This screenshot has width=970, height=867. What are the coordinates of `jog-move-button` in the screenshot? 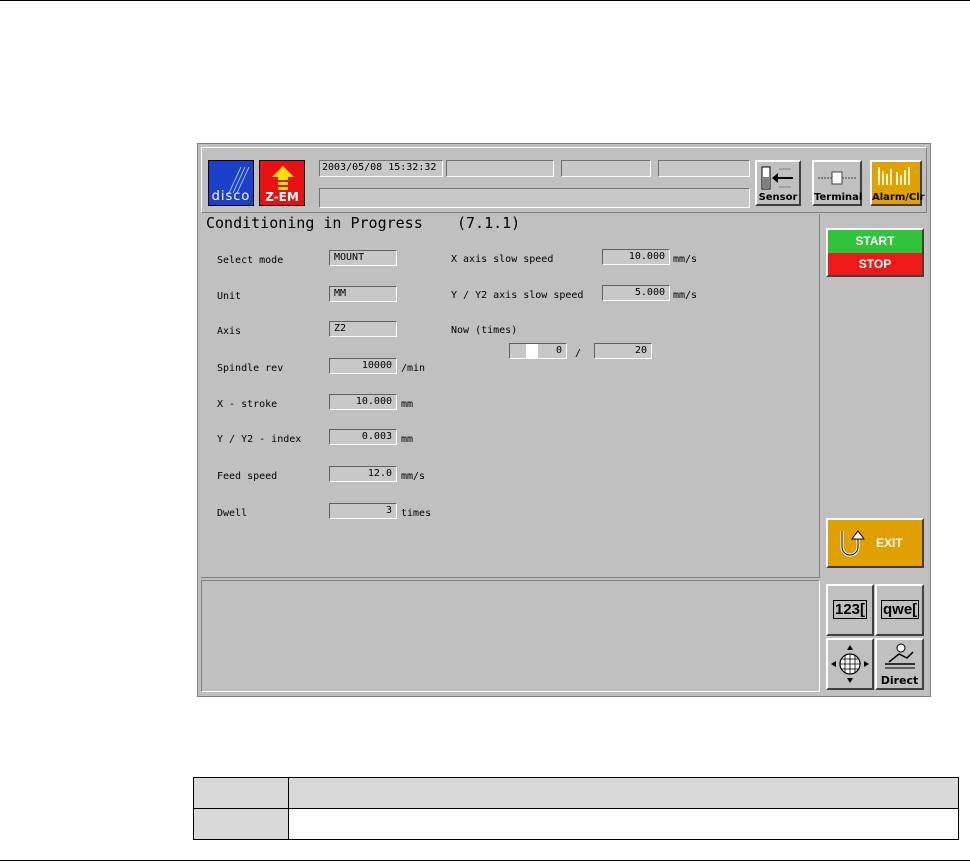 It's located at (850, 664).